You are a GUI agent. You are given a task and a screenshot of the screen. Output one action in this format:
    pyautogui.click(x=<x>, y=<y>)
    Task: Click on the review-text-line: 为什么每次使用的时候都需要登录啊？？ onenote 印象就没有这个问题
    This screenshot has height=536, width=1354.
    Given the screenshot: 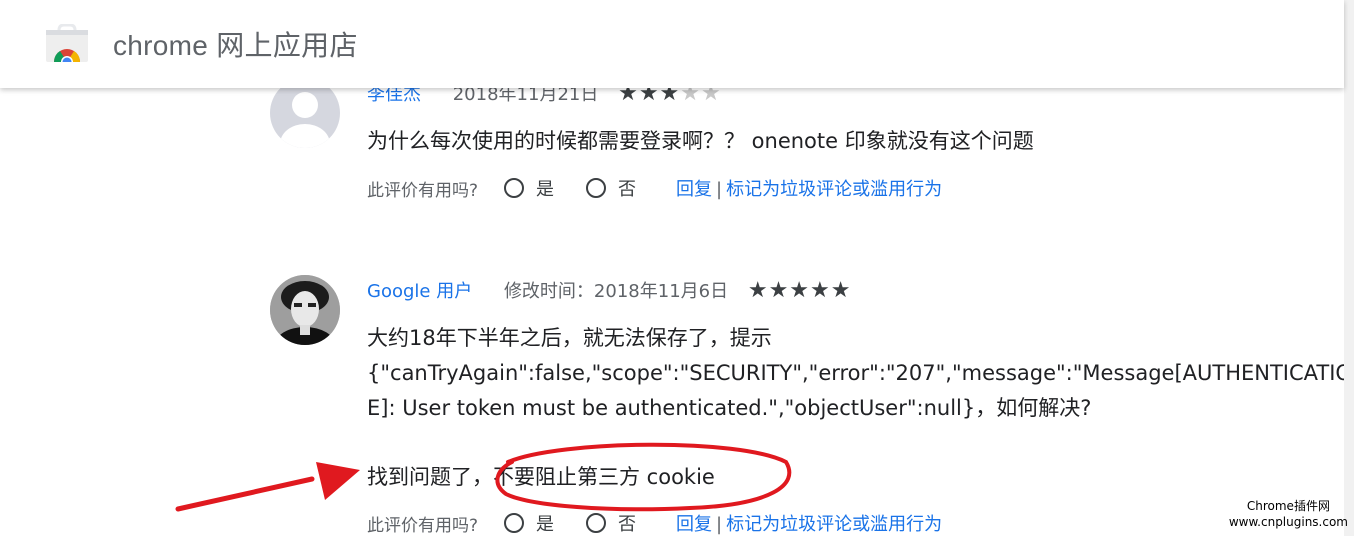 What is the action you would take?
    pyautogui.click(x=700, y=141)
    